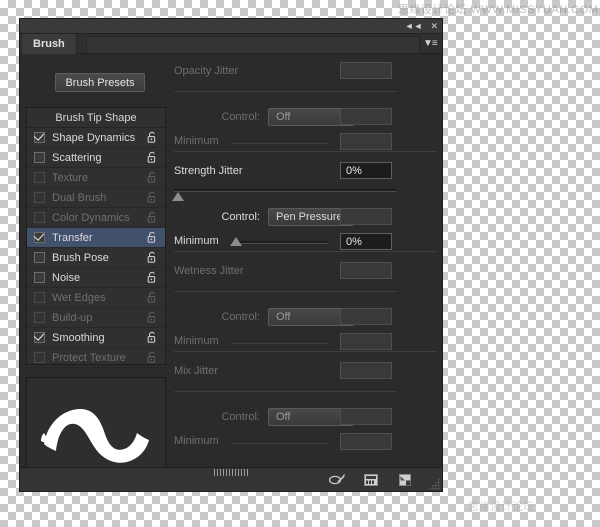 This screenshot has height=527, width=600. What do you see at coordinates (309, 217) in the screenshot?
I see `control-select-value: Pen Pressure` at bounding box center [309, 217].